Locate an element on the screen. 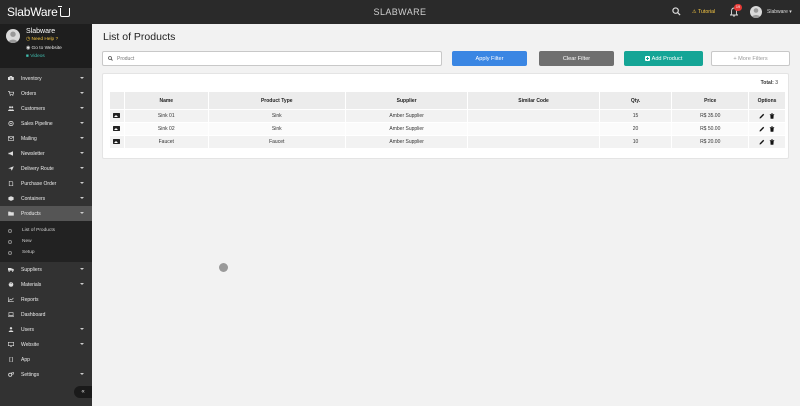  gears-icon is located at coordinates (11, 374).